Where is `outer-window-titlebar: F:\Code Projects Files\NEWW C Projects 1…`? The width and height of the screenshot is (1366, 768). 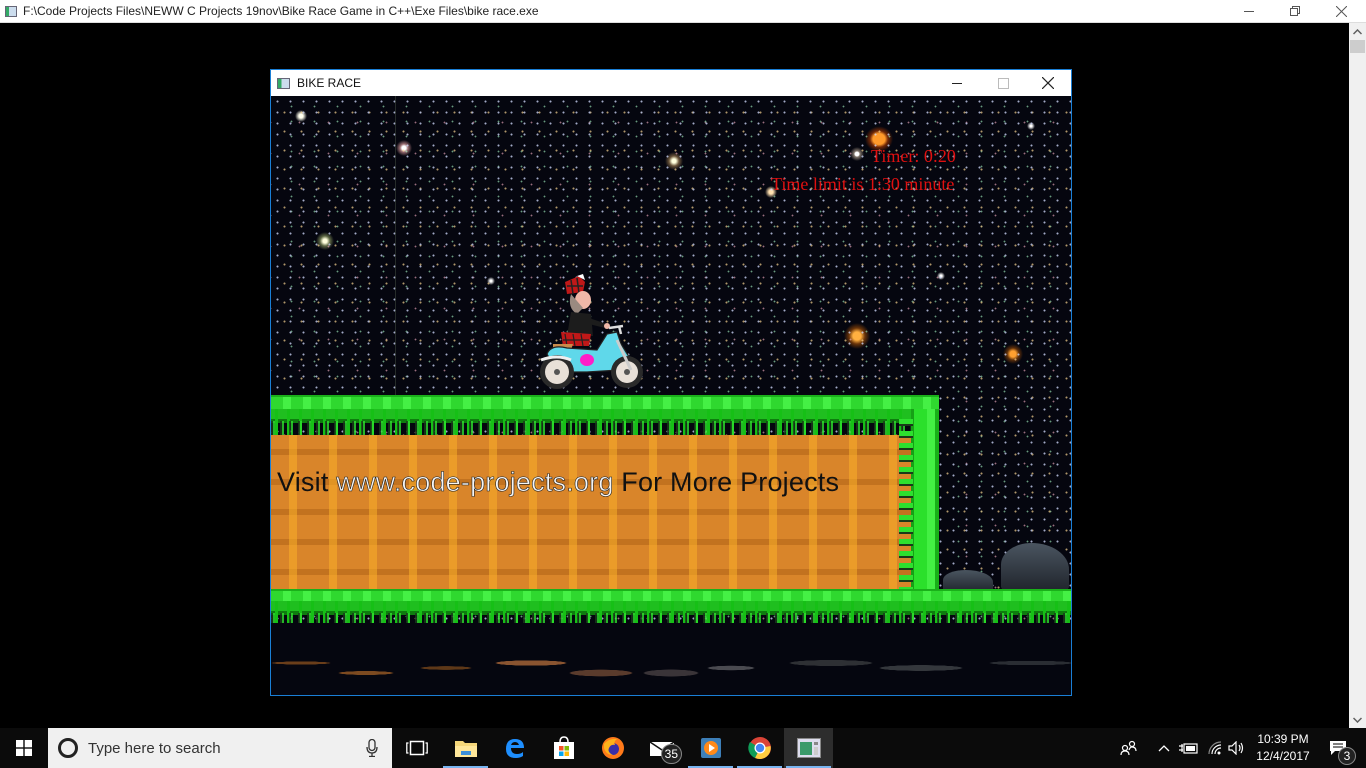 outer-window-titlebar: F:\Code Projects Files\NEWW C Projects 1… is located at coordinates (683, 11).